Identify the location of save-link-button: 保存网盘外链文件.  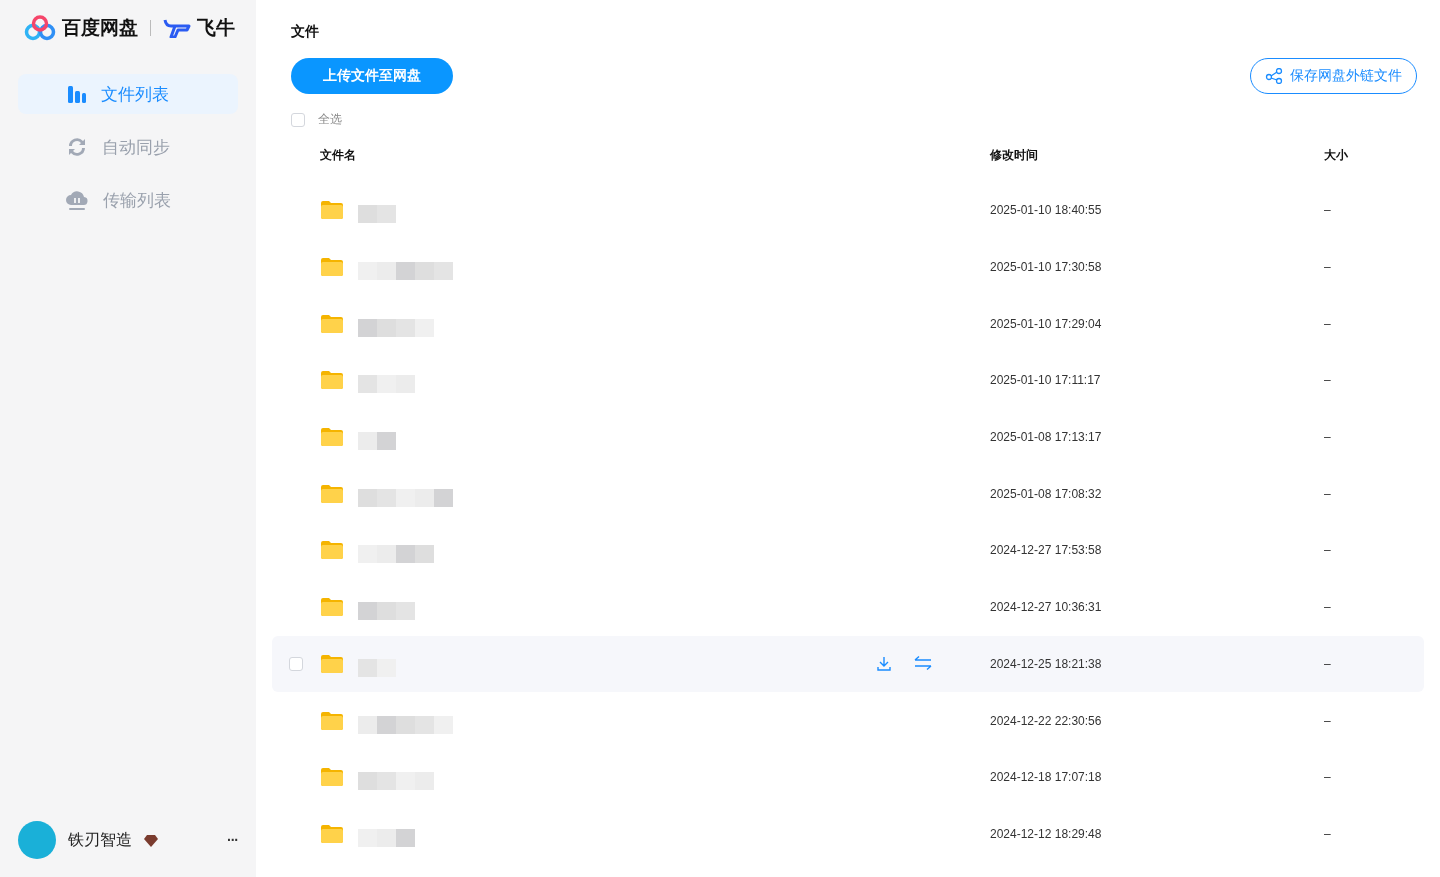
(1333, 76).